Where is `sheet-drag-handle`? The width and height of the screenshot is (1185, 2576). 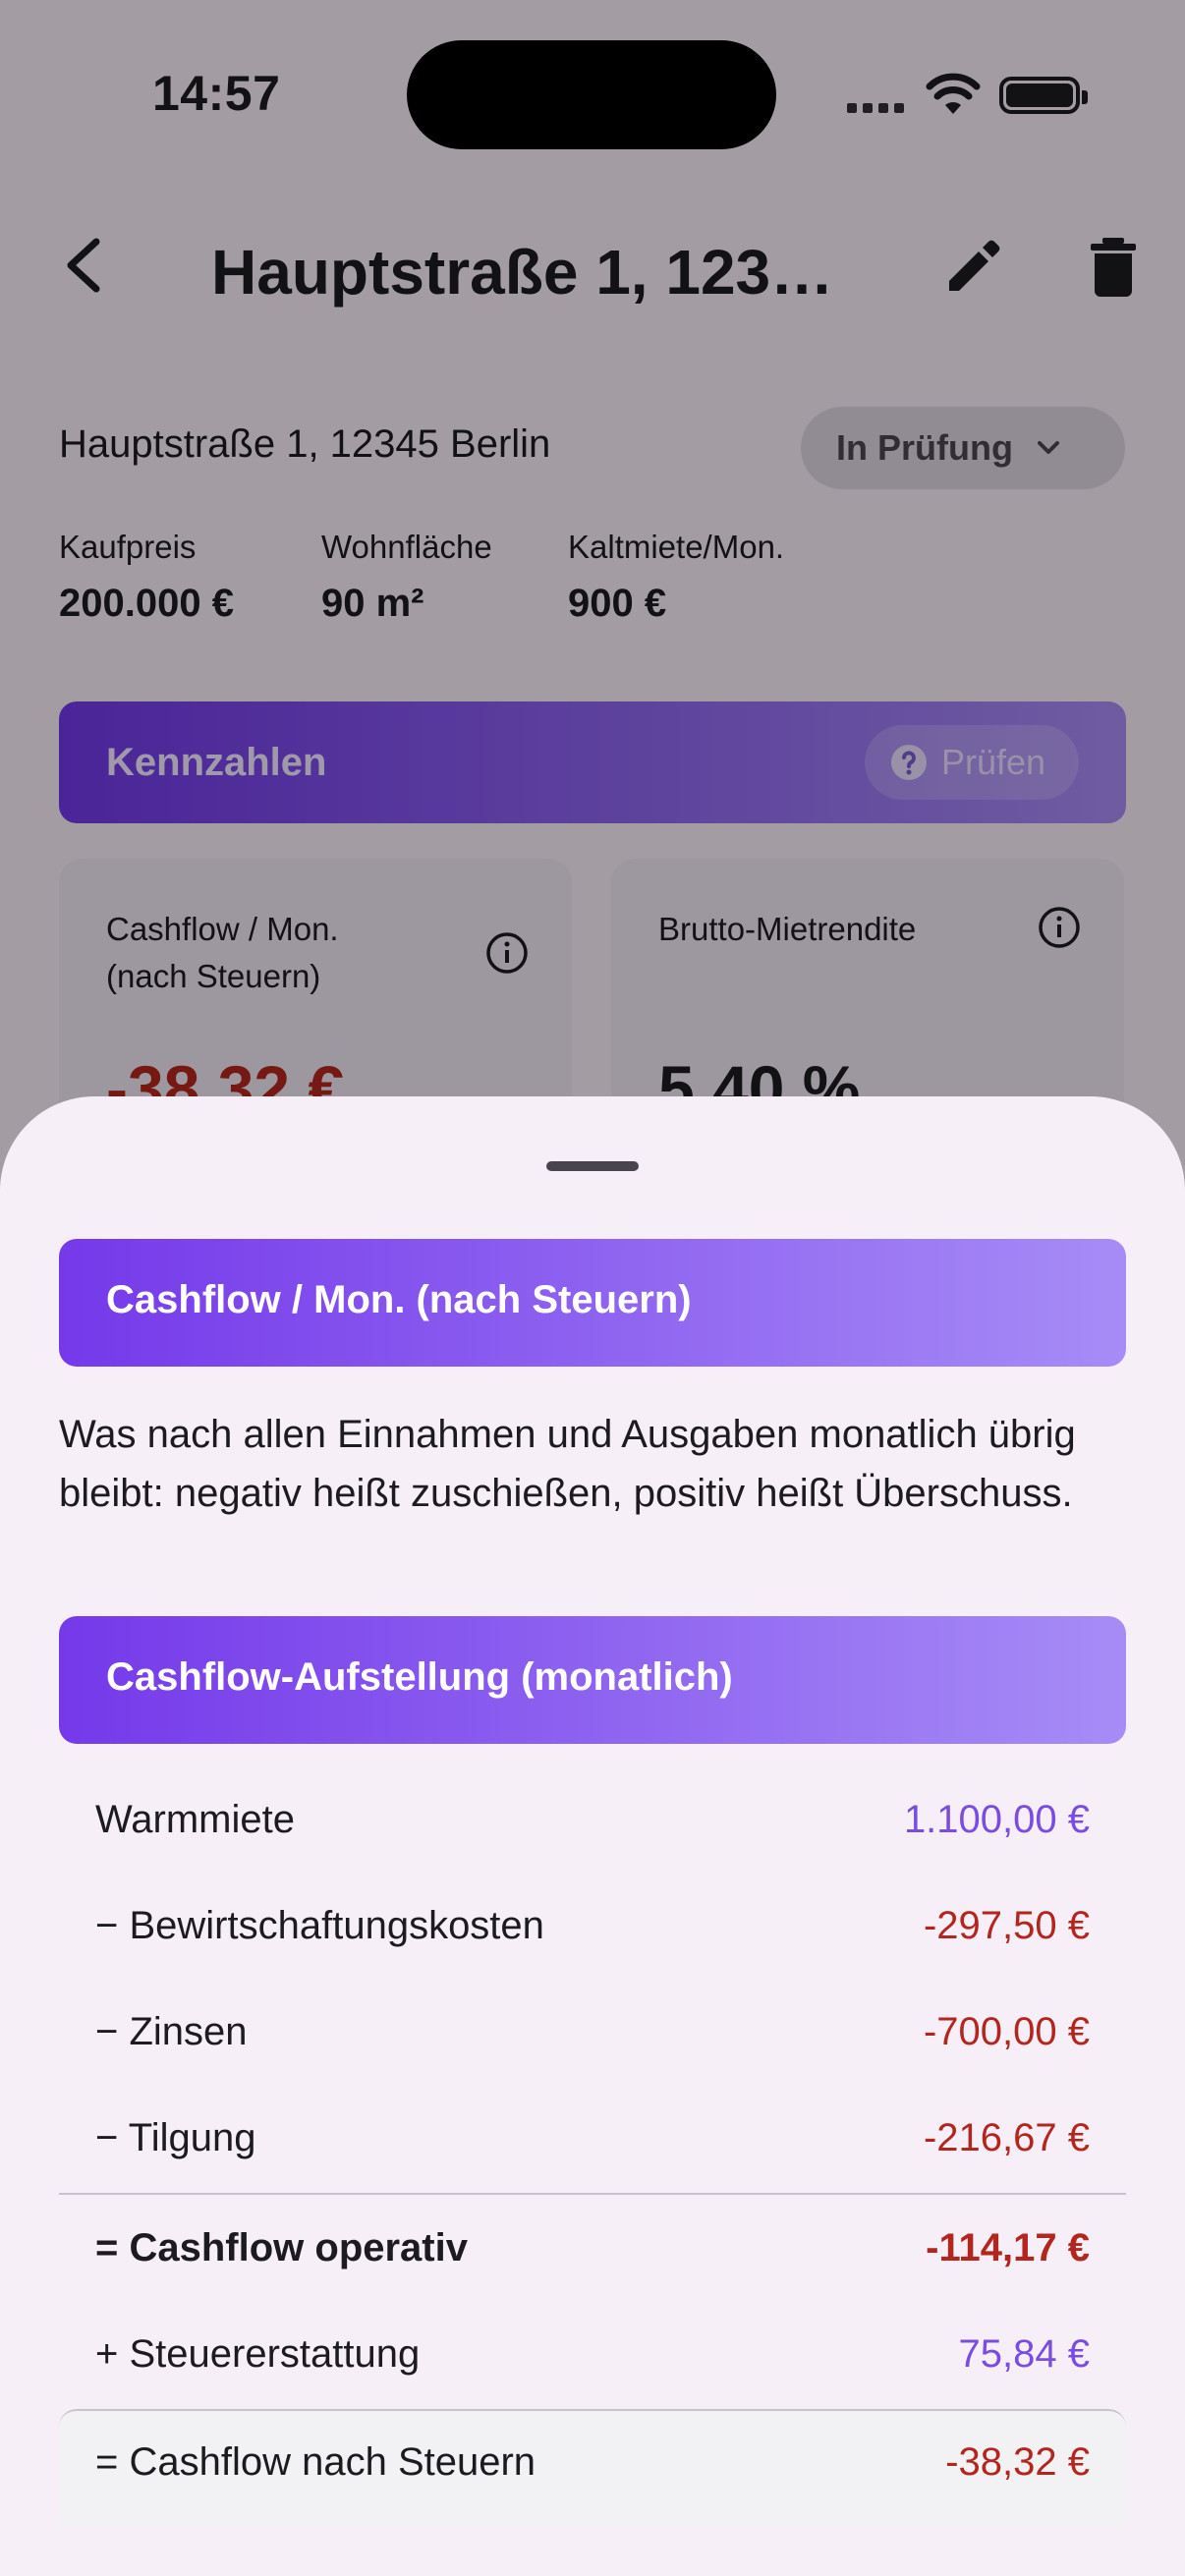
sheet-drag-handle is located at coordinates (592, 1166).